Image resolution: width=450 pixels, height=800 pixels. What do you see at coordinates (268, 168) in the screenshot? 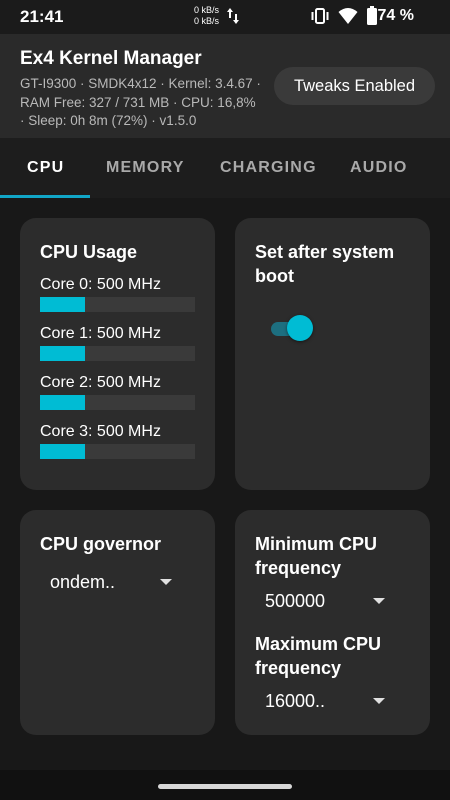
I see `tab-charging: CHARGING` at bounding box center [268, 168].